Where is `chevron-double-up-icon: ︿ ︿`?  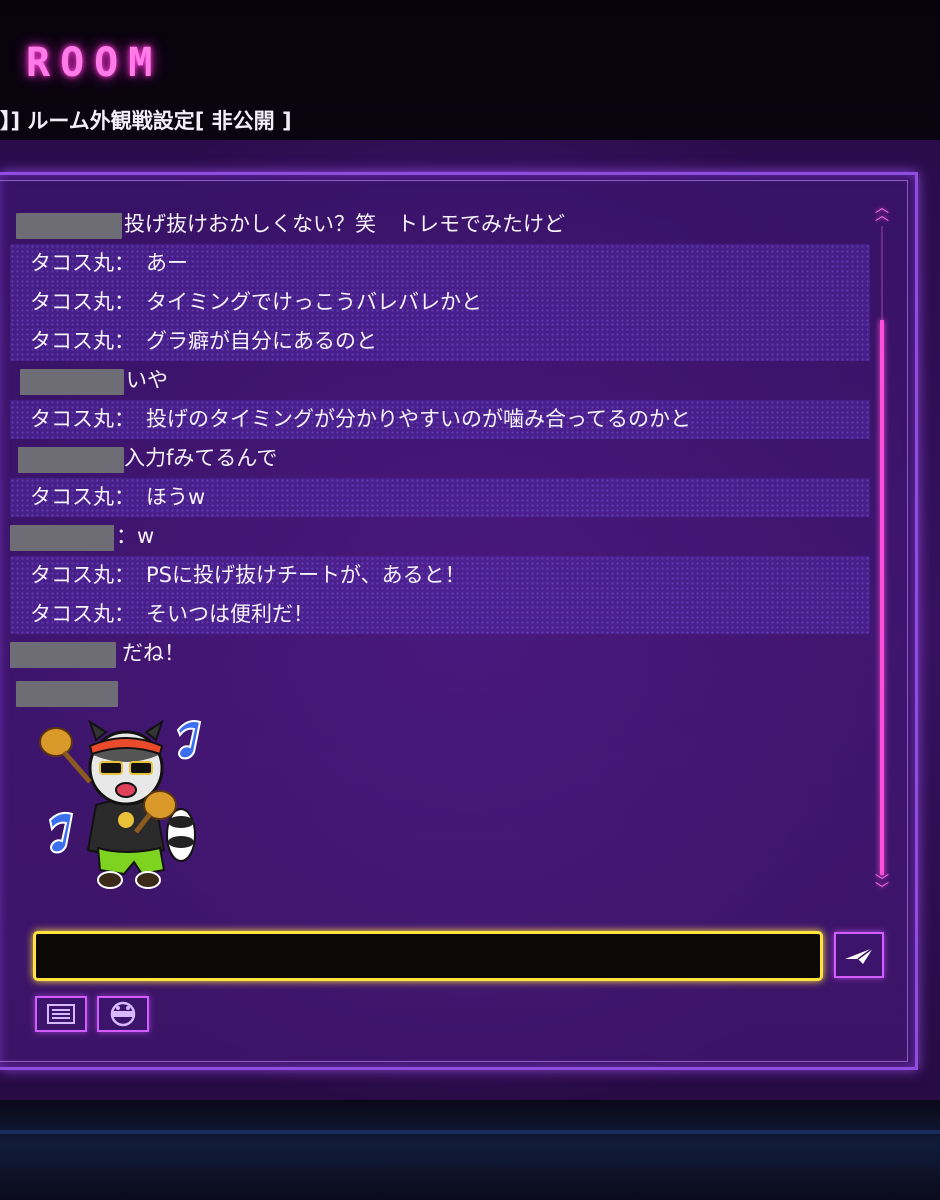
chevron-double-up-icon: ︿ ︿ is located at coordinates (882, 212).